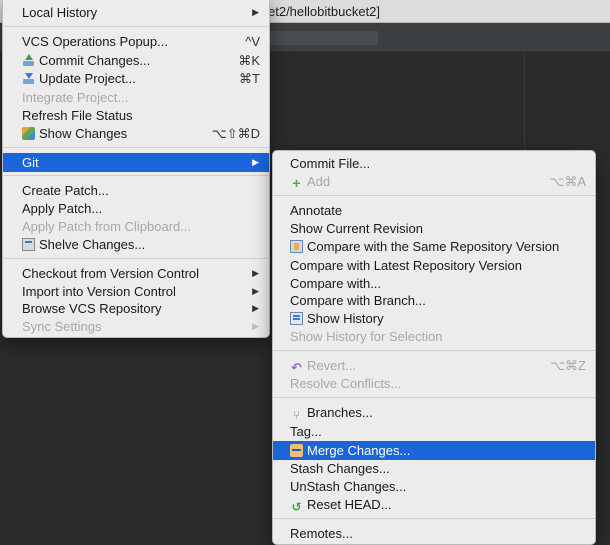  I want to click on menu-item-browse-vcs: Browse VCS Repository ▶, so click(136, 308).